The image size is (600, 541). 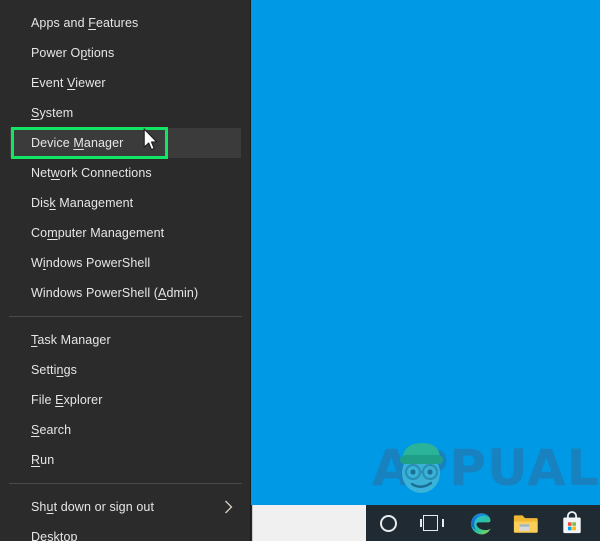 I want to click on edge-icon, so click(x=480, y=523).